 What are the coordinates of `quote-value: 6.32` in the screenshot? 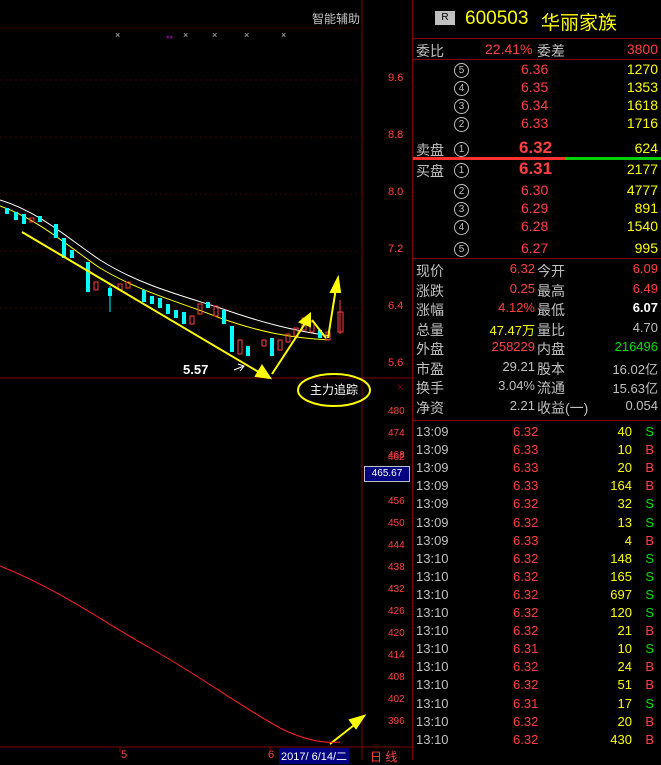 It's located at (522, 268).